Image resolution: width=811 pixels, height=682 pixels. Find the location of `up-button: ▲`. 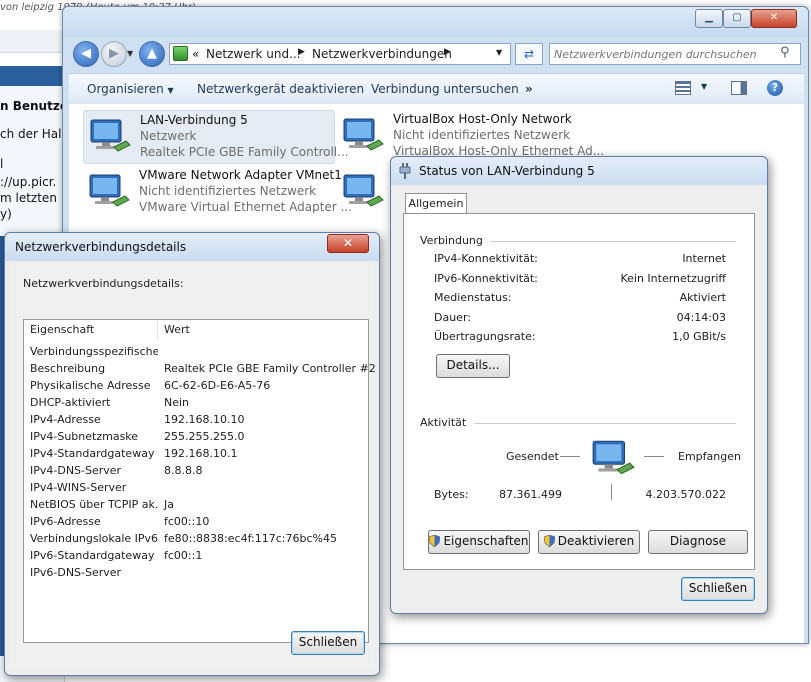

up-button: ▲ is located at coordinates (152, 54).